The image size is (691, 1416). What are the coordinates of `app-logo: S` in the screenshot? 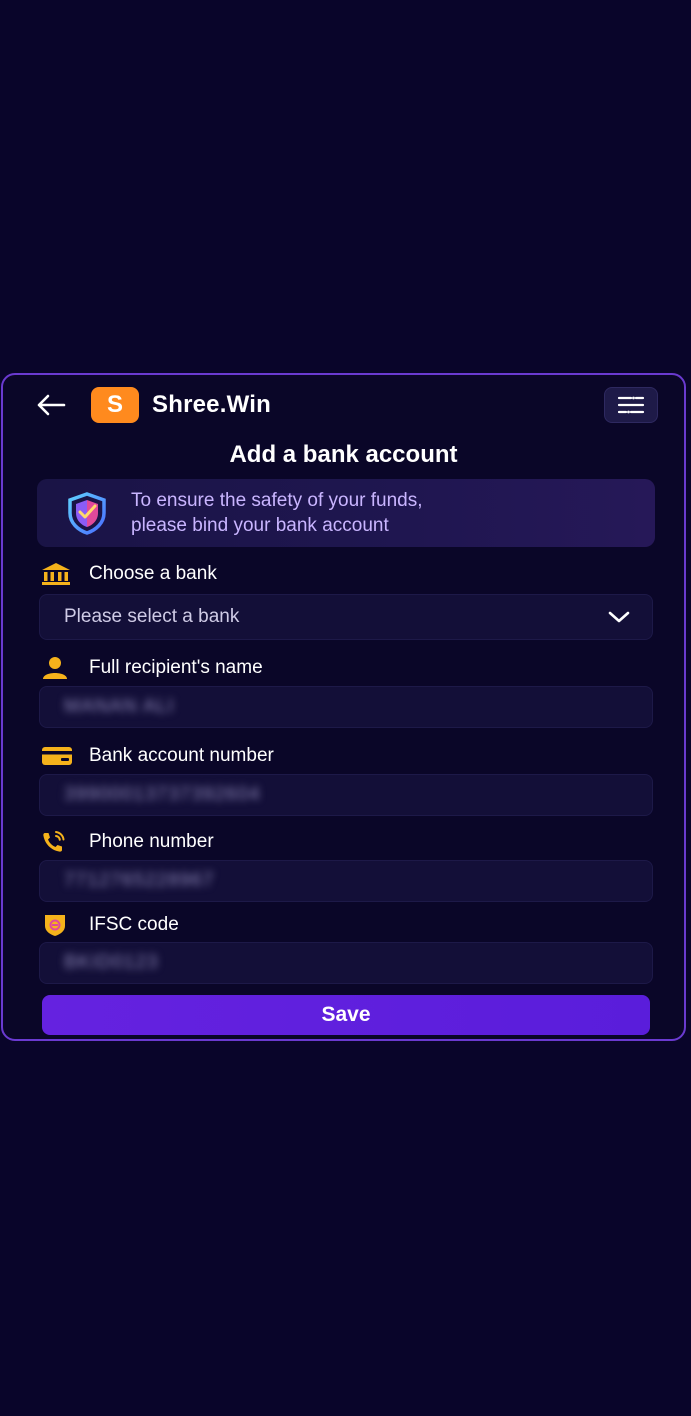 It's located at (115, 405).